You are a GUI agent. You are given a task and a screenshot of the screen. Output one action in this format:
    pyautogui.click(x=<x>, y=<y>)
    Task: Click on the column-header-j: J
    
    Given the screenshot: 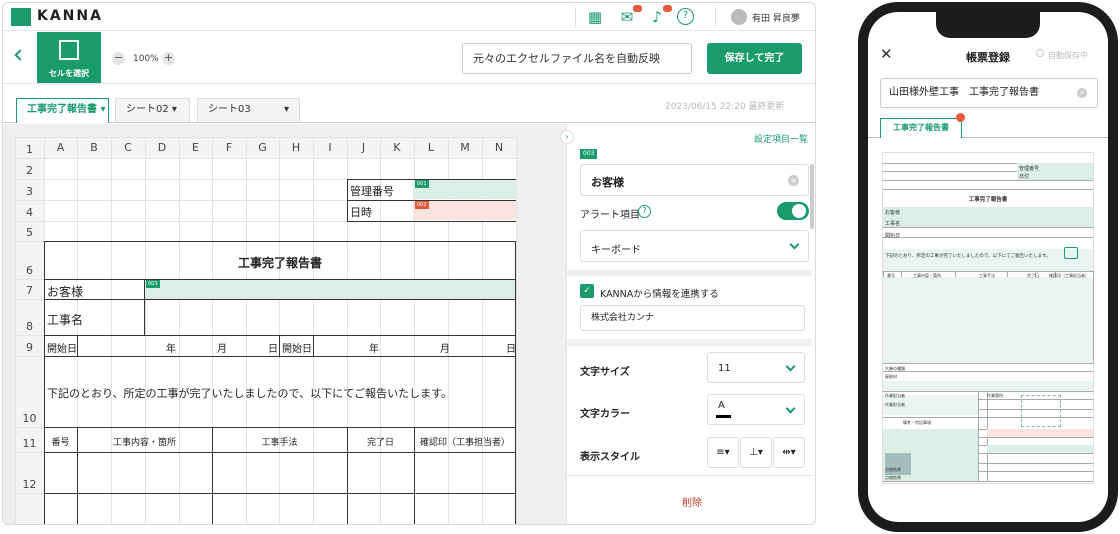 What is the action you would take?
    pyautogui.click(x=363, y=147)
    